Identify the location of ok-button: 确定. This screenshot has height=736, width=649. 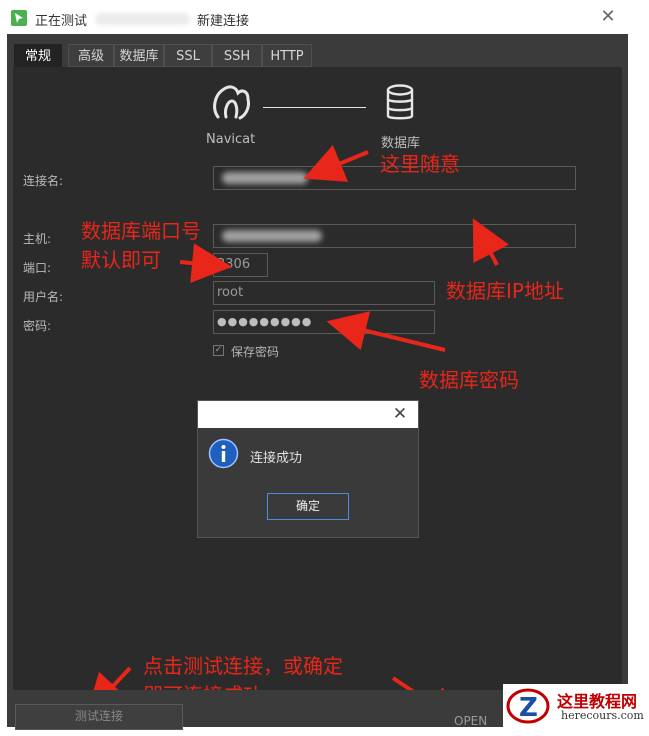
(308, 506).